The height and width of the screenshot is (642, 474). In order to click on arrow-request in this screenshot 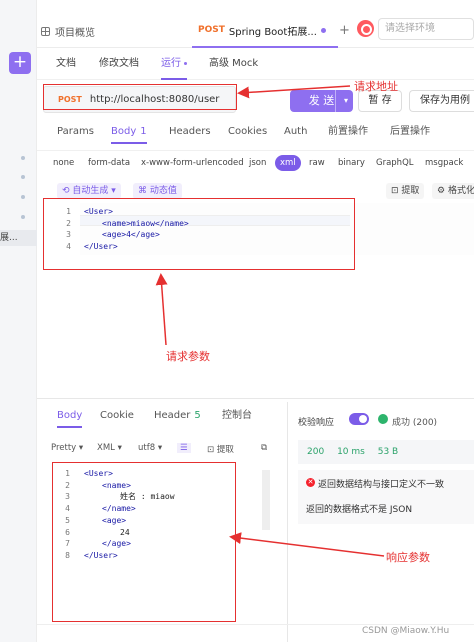, I will do `click(161, 309)`.